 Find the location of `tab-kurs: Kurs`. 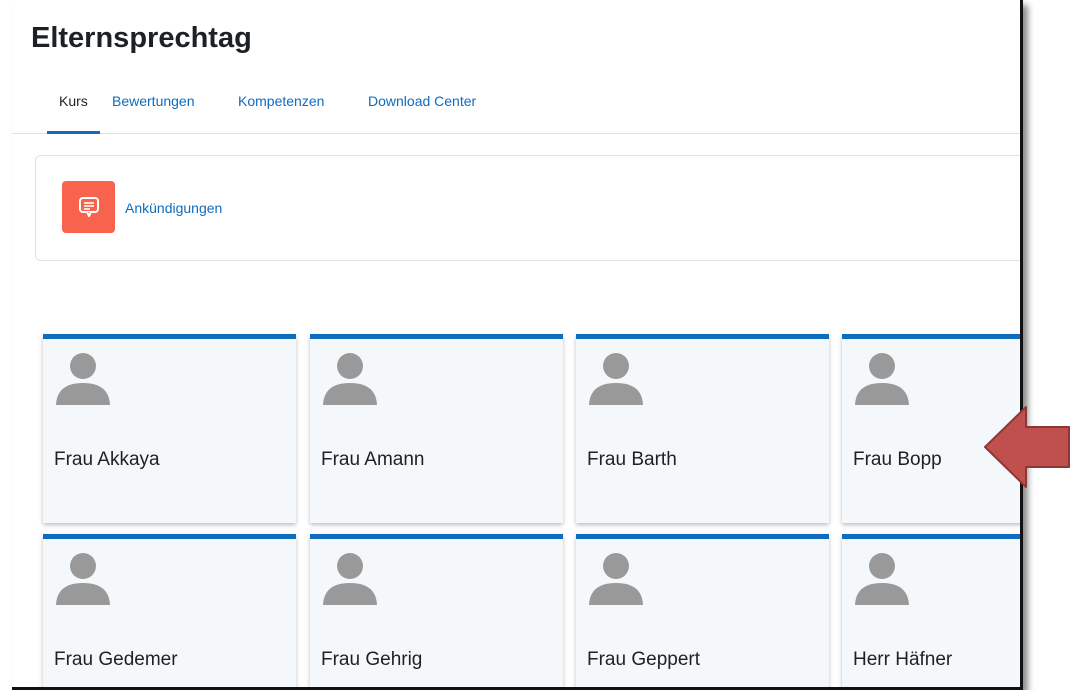

tab-kurs: Kurs is located at coordinates (73, 112).